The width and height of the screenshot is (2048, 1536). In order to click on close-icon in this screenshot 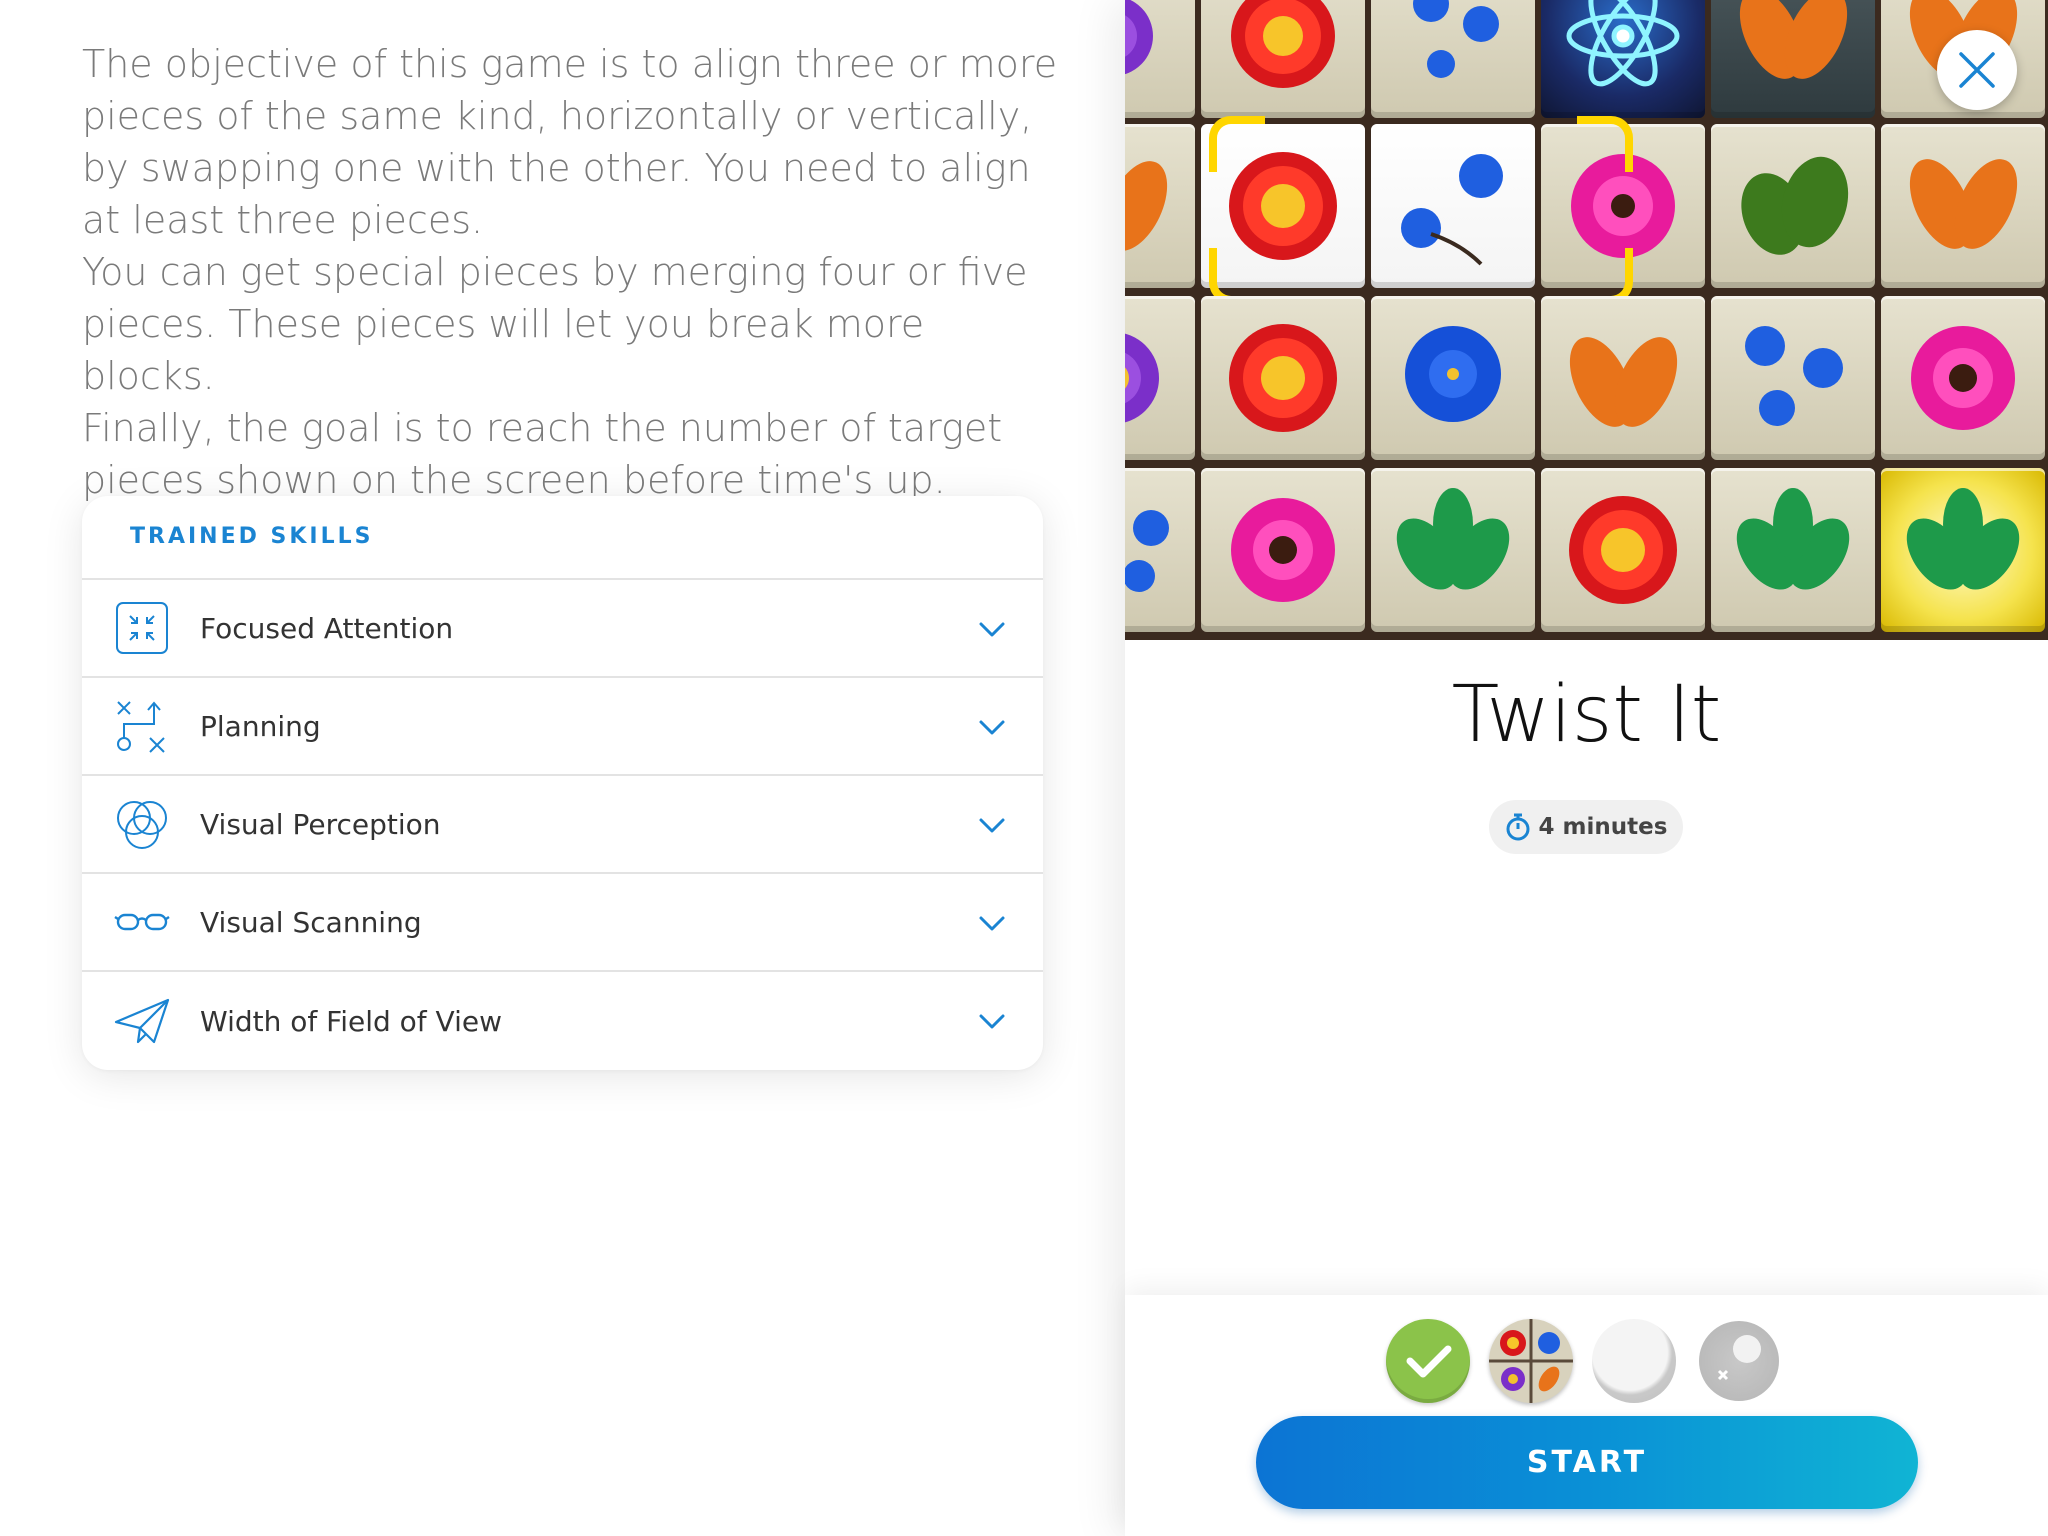, I will do `click(1977, 70)`.